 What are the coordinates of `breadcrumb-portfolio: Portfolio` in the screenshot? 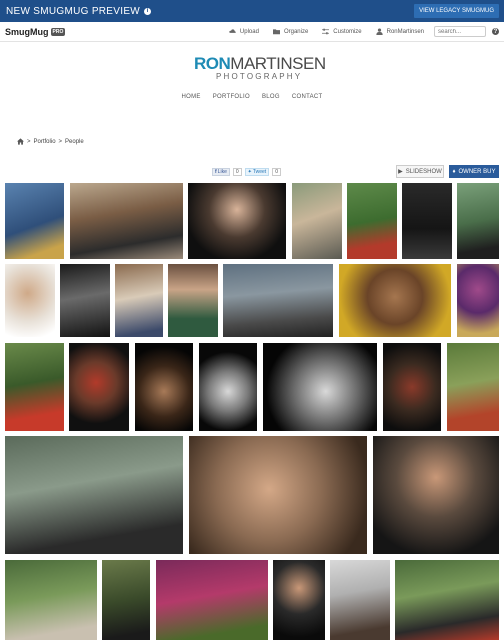 It's located at (45, 142).